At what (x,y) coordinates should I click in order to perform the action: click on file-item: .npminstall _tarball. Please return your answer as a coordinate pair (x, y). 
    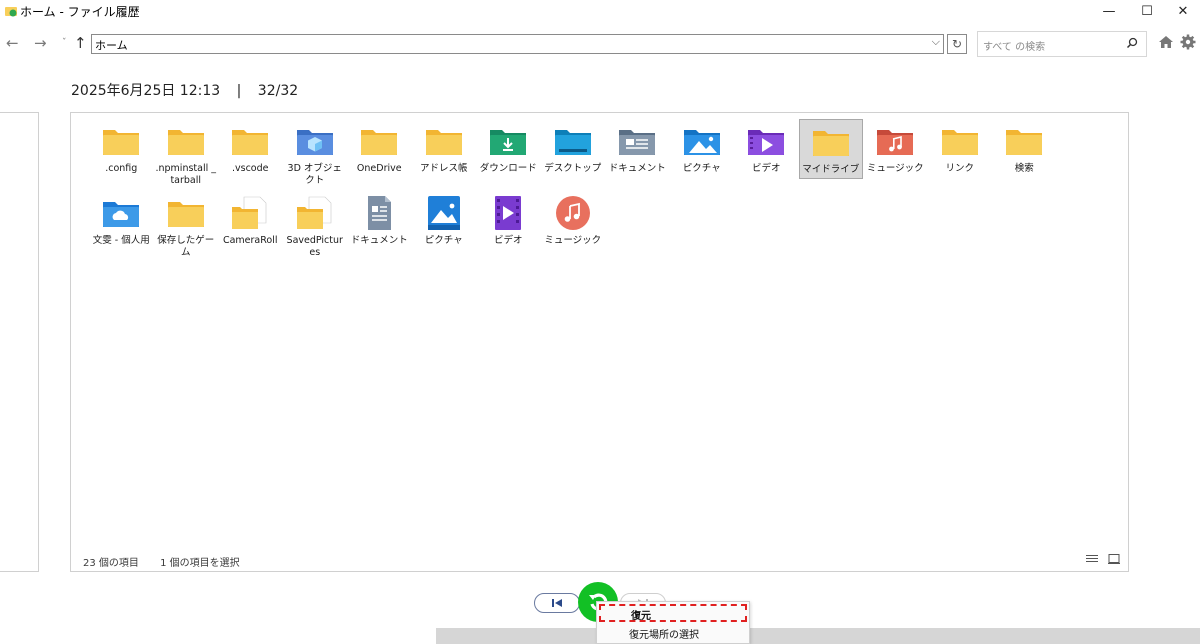
    Looking at the image, I should click on (186, 155).